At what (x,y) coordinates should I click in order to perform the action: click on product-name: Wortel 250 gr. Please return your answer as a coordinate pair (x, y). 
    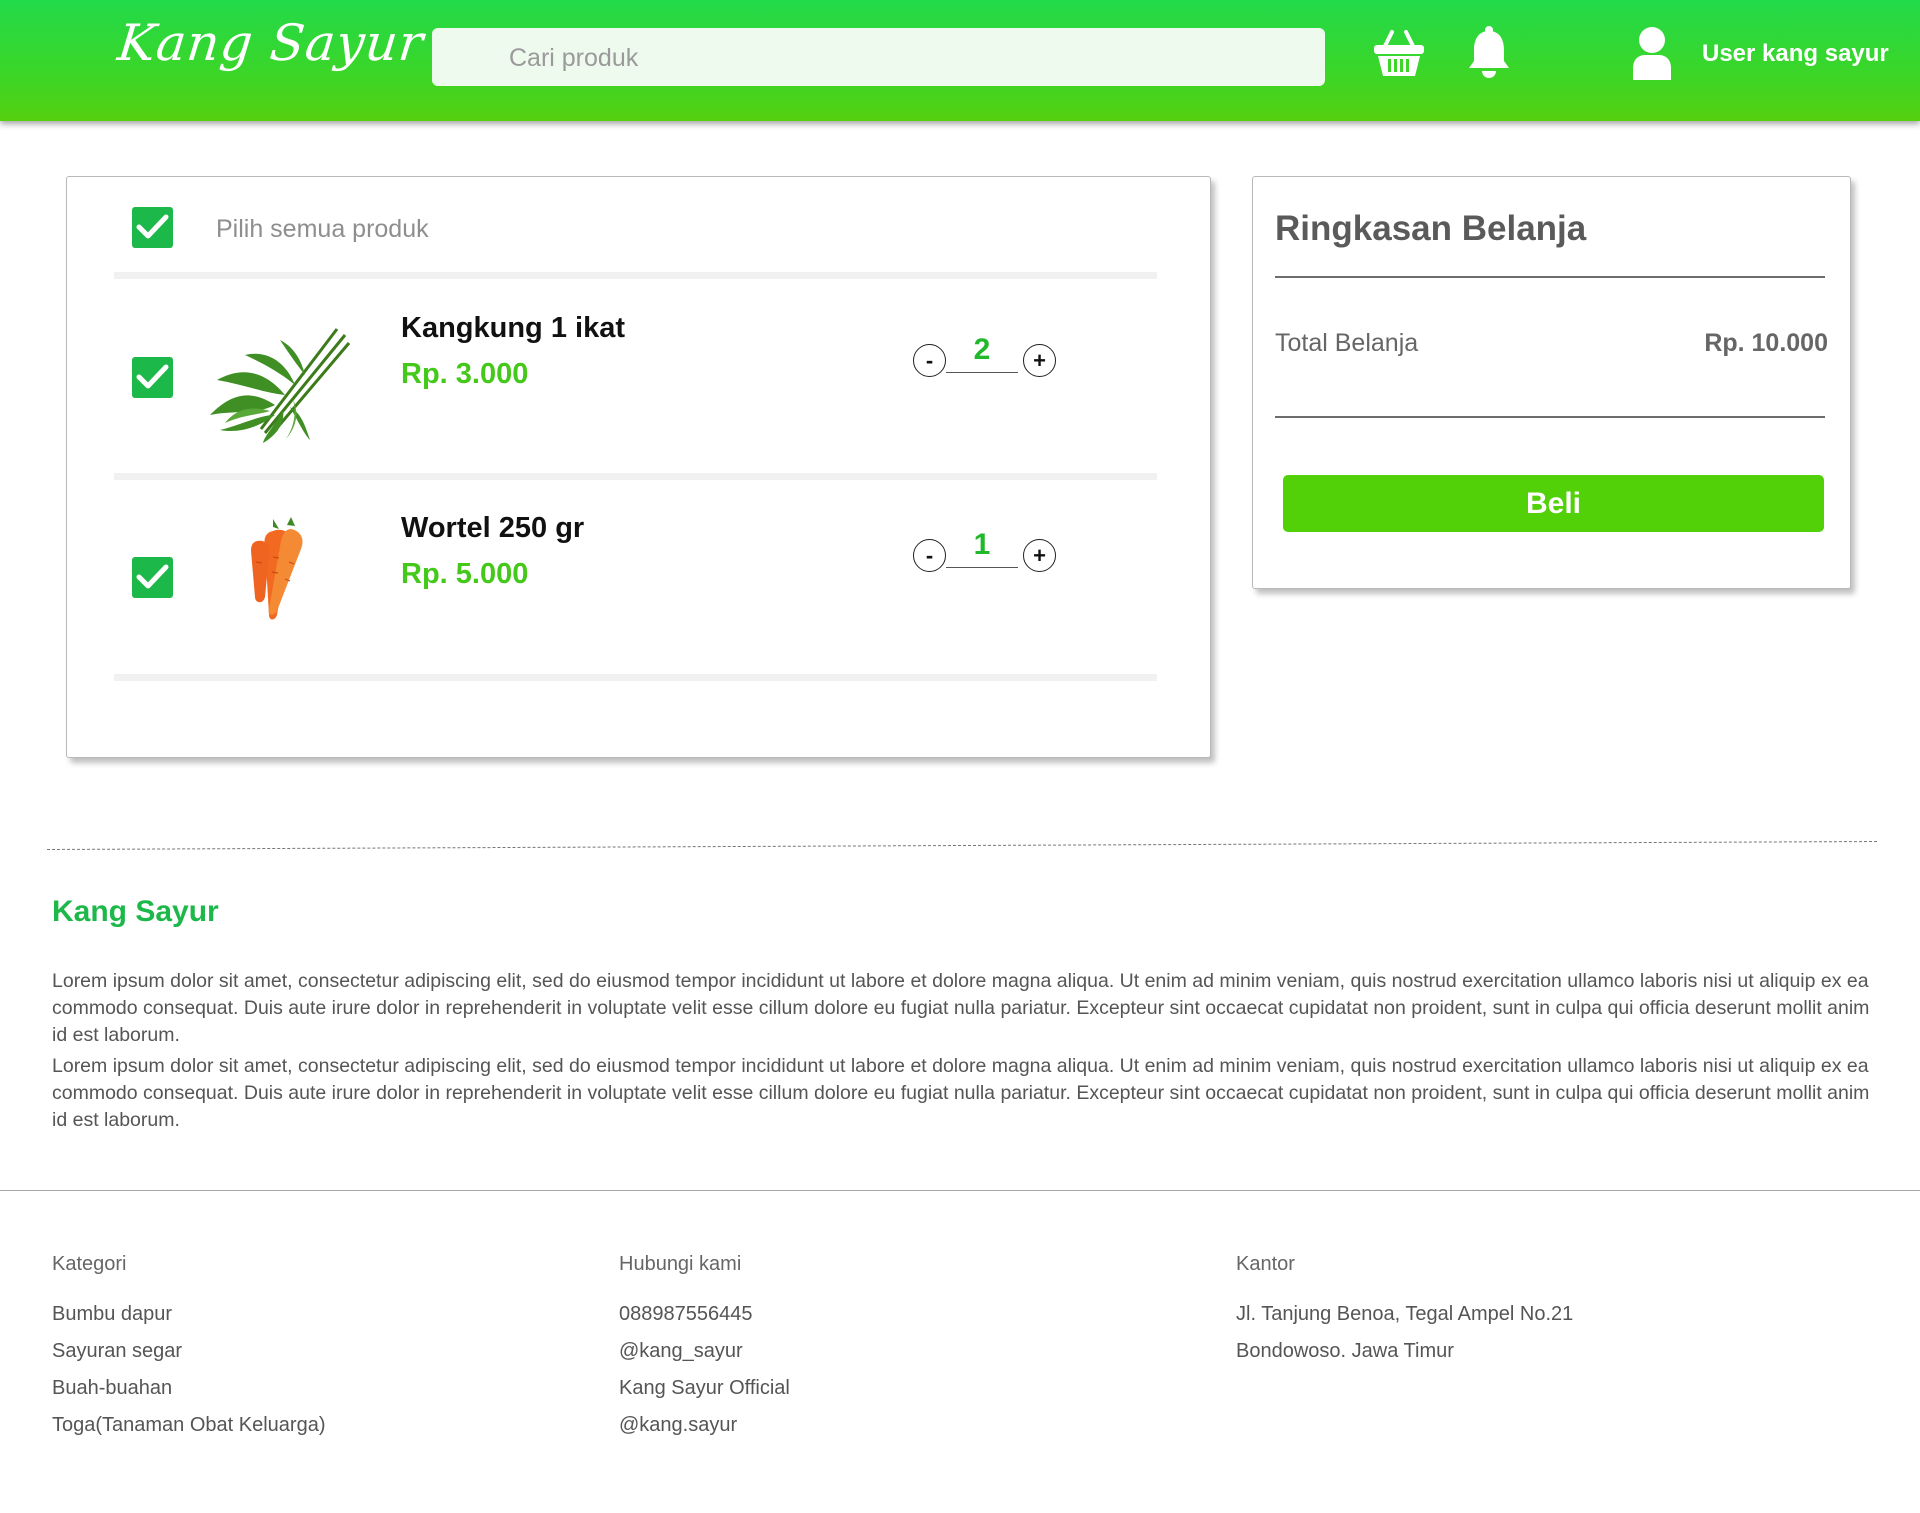
    Looking at the image, I should click on (492, 528).